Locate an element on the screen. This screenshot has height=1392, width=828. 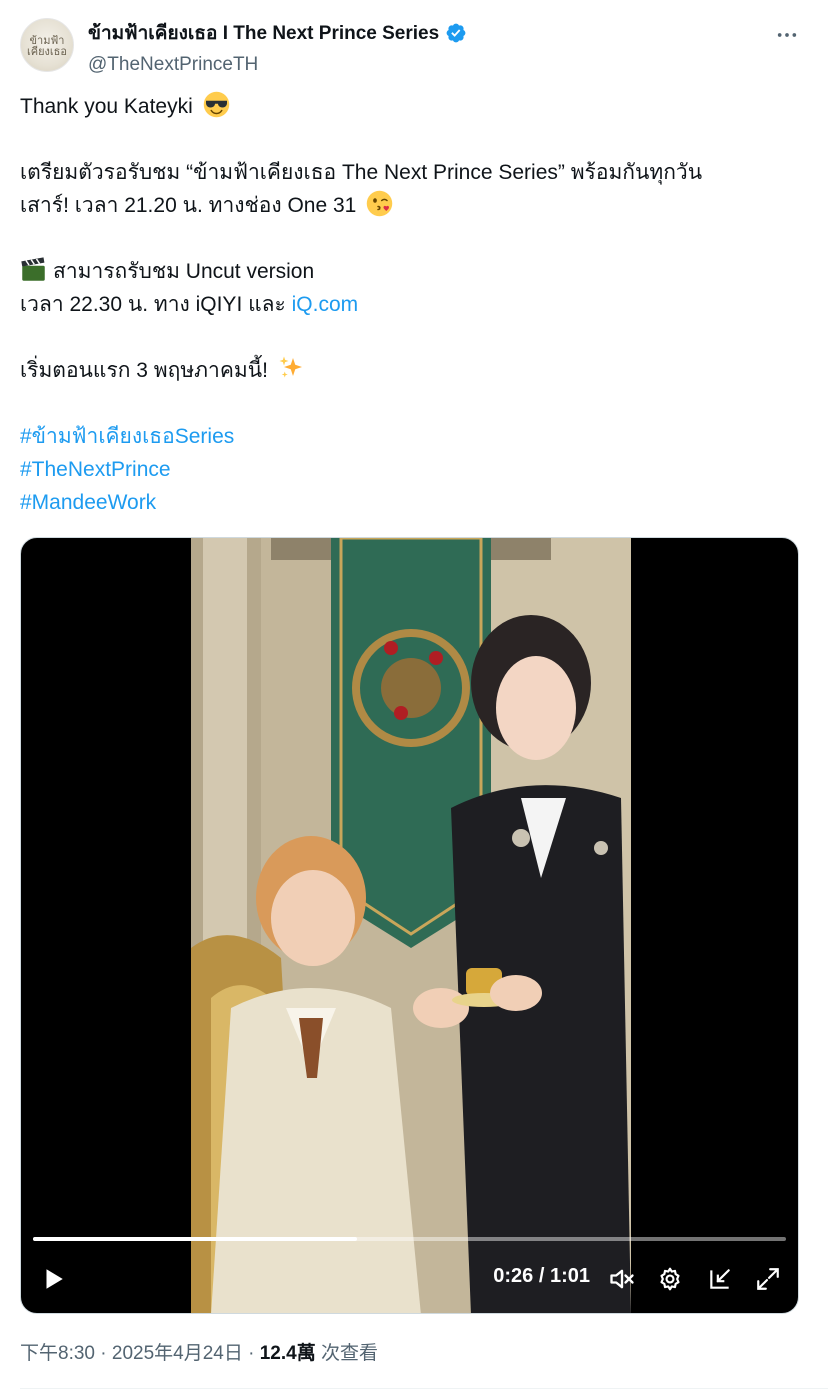
verified-badge-icon is located at coordinates (456, 33).